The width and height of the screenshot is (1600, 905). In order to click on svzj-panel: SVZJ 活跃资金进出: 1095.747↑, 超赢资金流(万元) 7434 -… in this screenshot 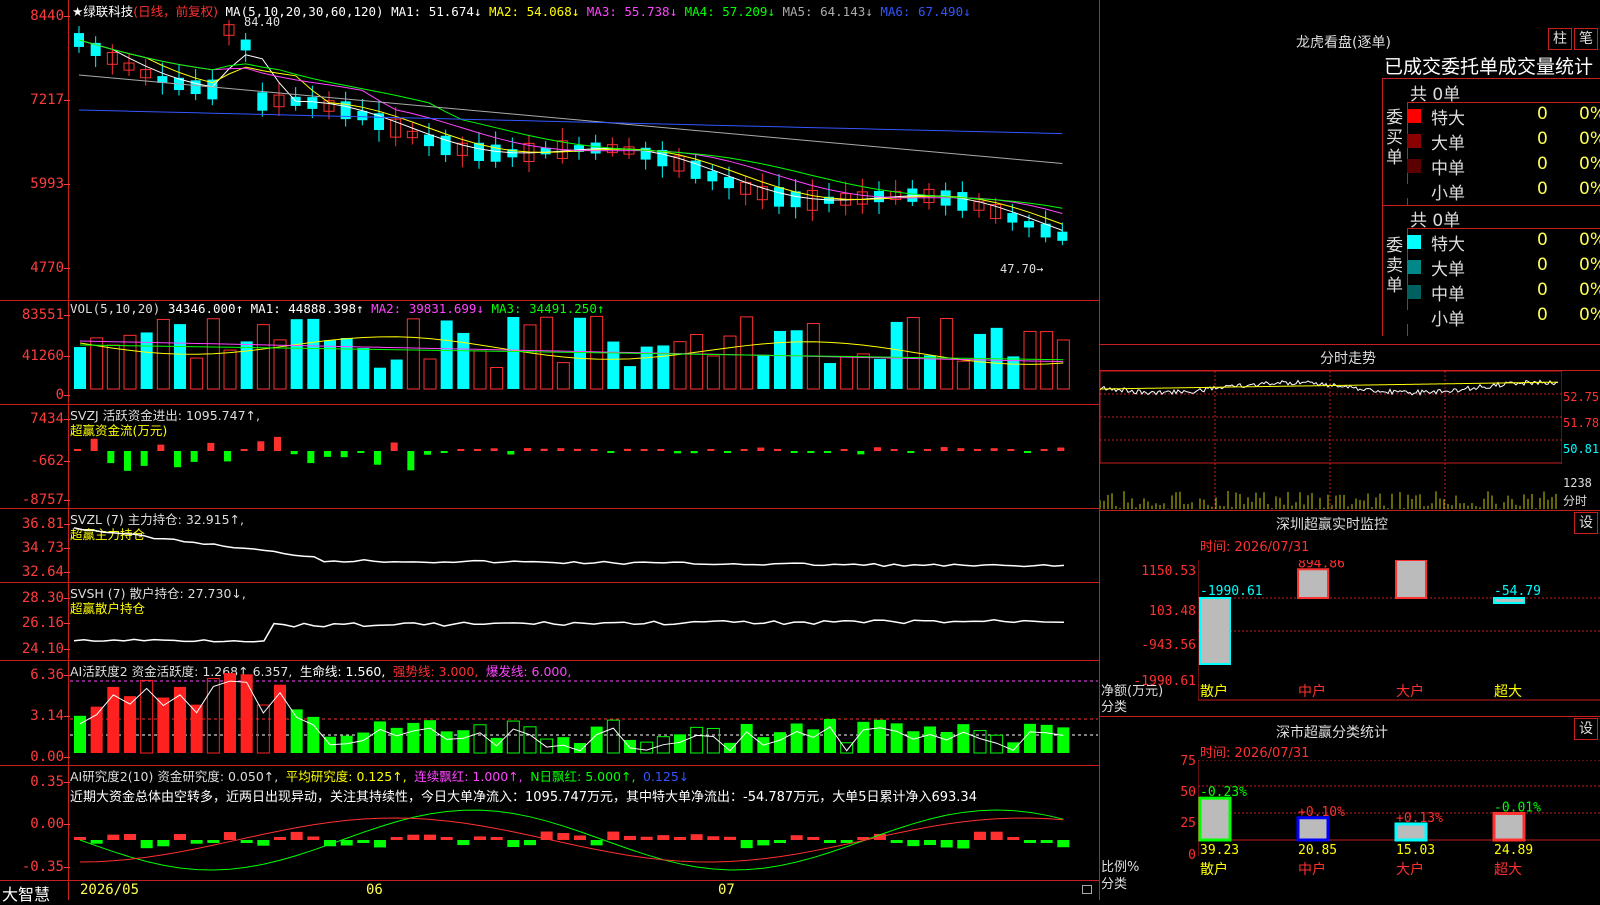, I will do `click(549, 456)`.